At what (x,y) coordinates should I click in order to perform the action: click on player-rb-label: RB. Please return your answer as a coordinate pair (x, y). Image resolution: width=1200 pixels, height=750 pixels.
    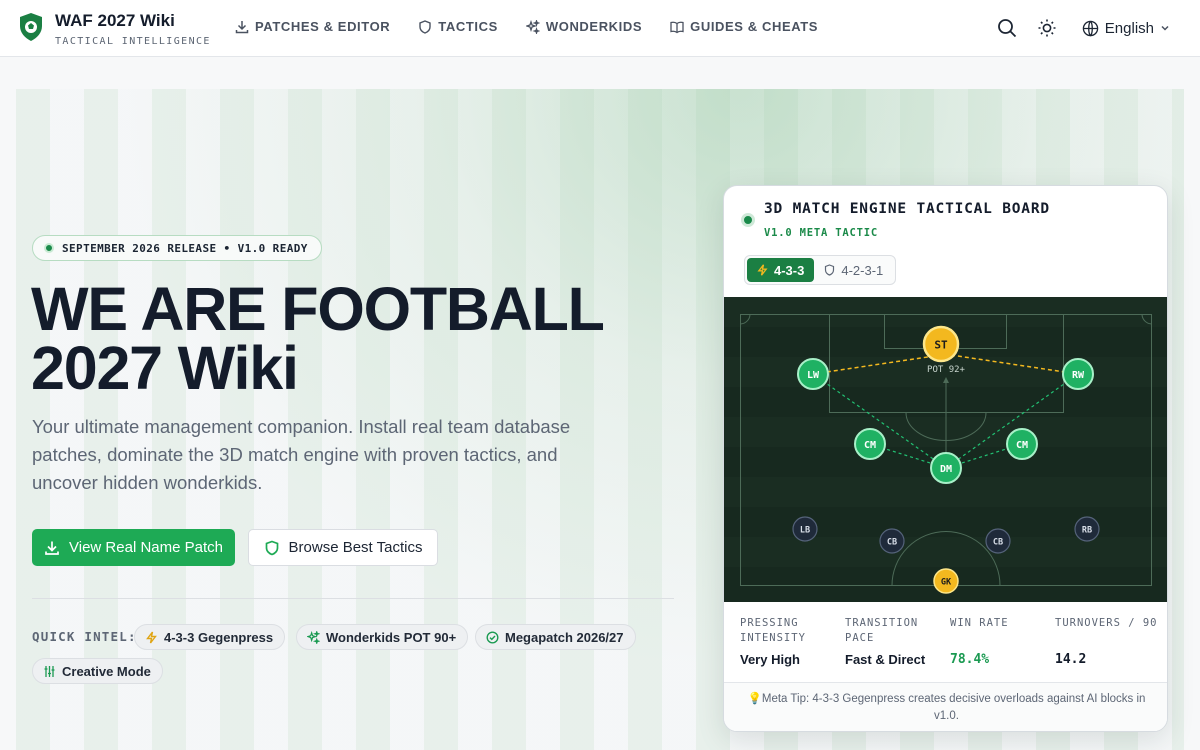
    Looking at the image, I should click on (1087, 531).